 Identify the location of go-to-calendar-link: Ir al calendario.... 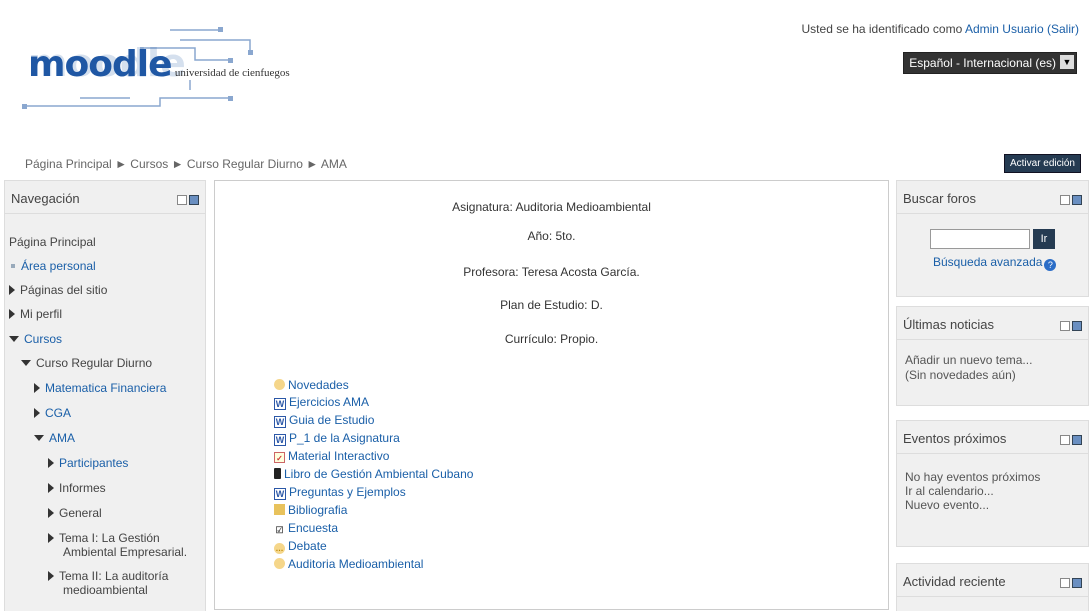
(949, 491).